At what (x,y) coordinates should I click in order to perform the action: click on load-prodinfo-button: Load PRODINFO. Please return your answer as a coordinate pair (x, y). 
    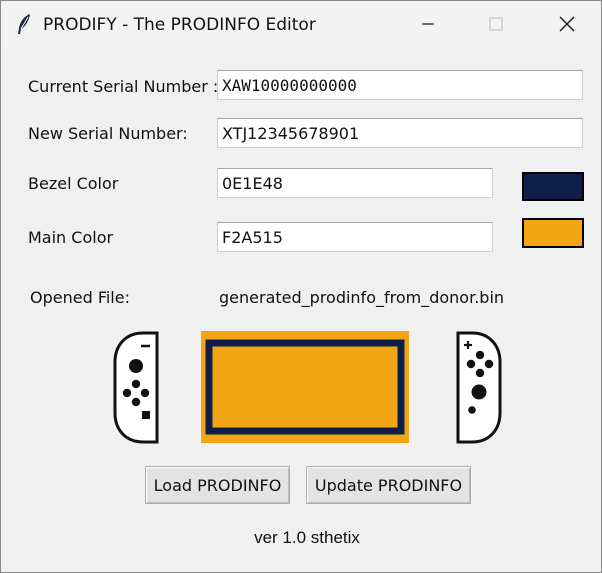
    Looking at the image, I should click on (217, 485).